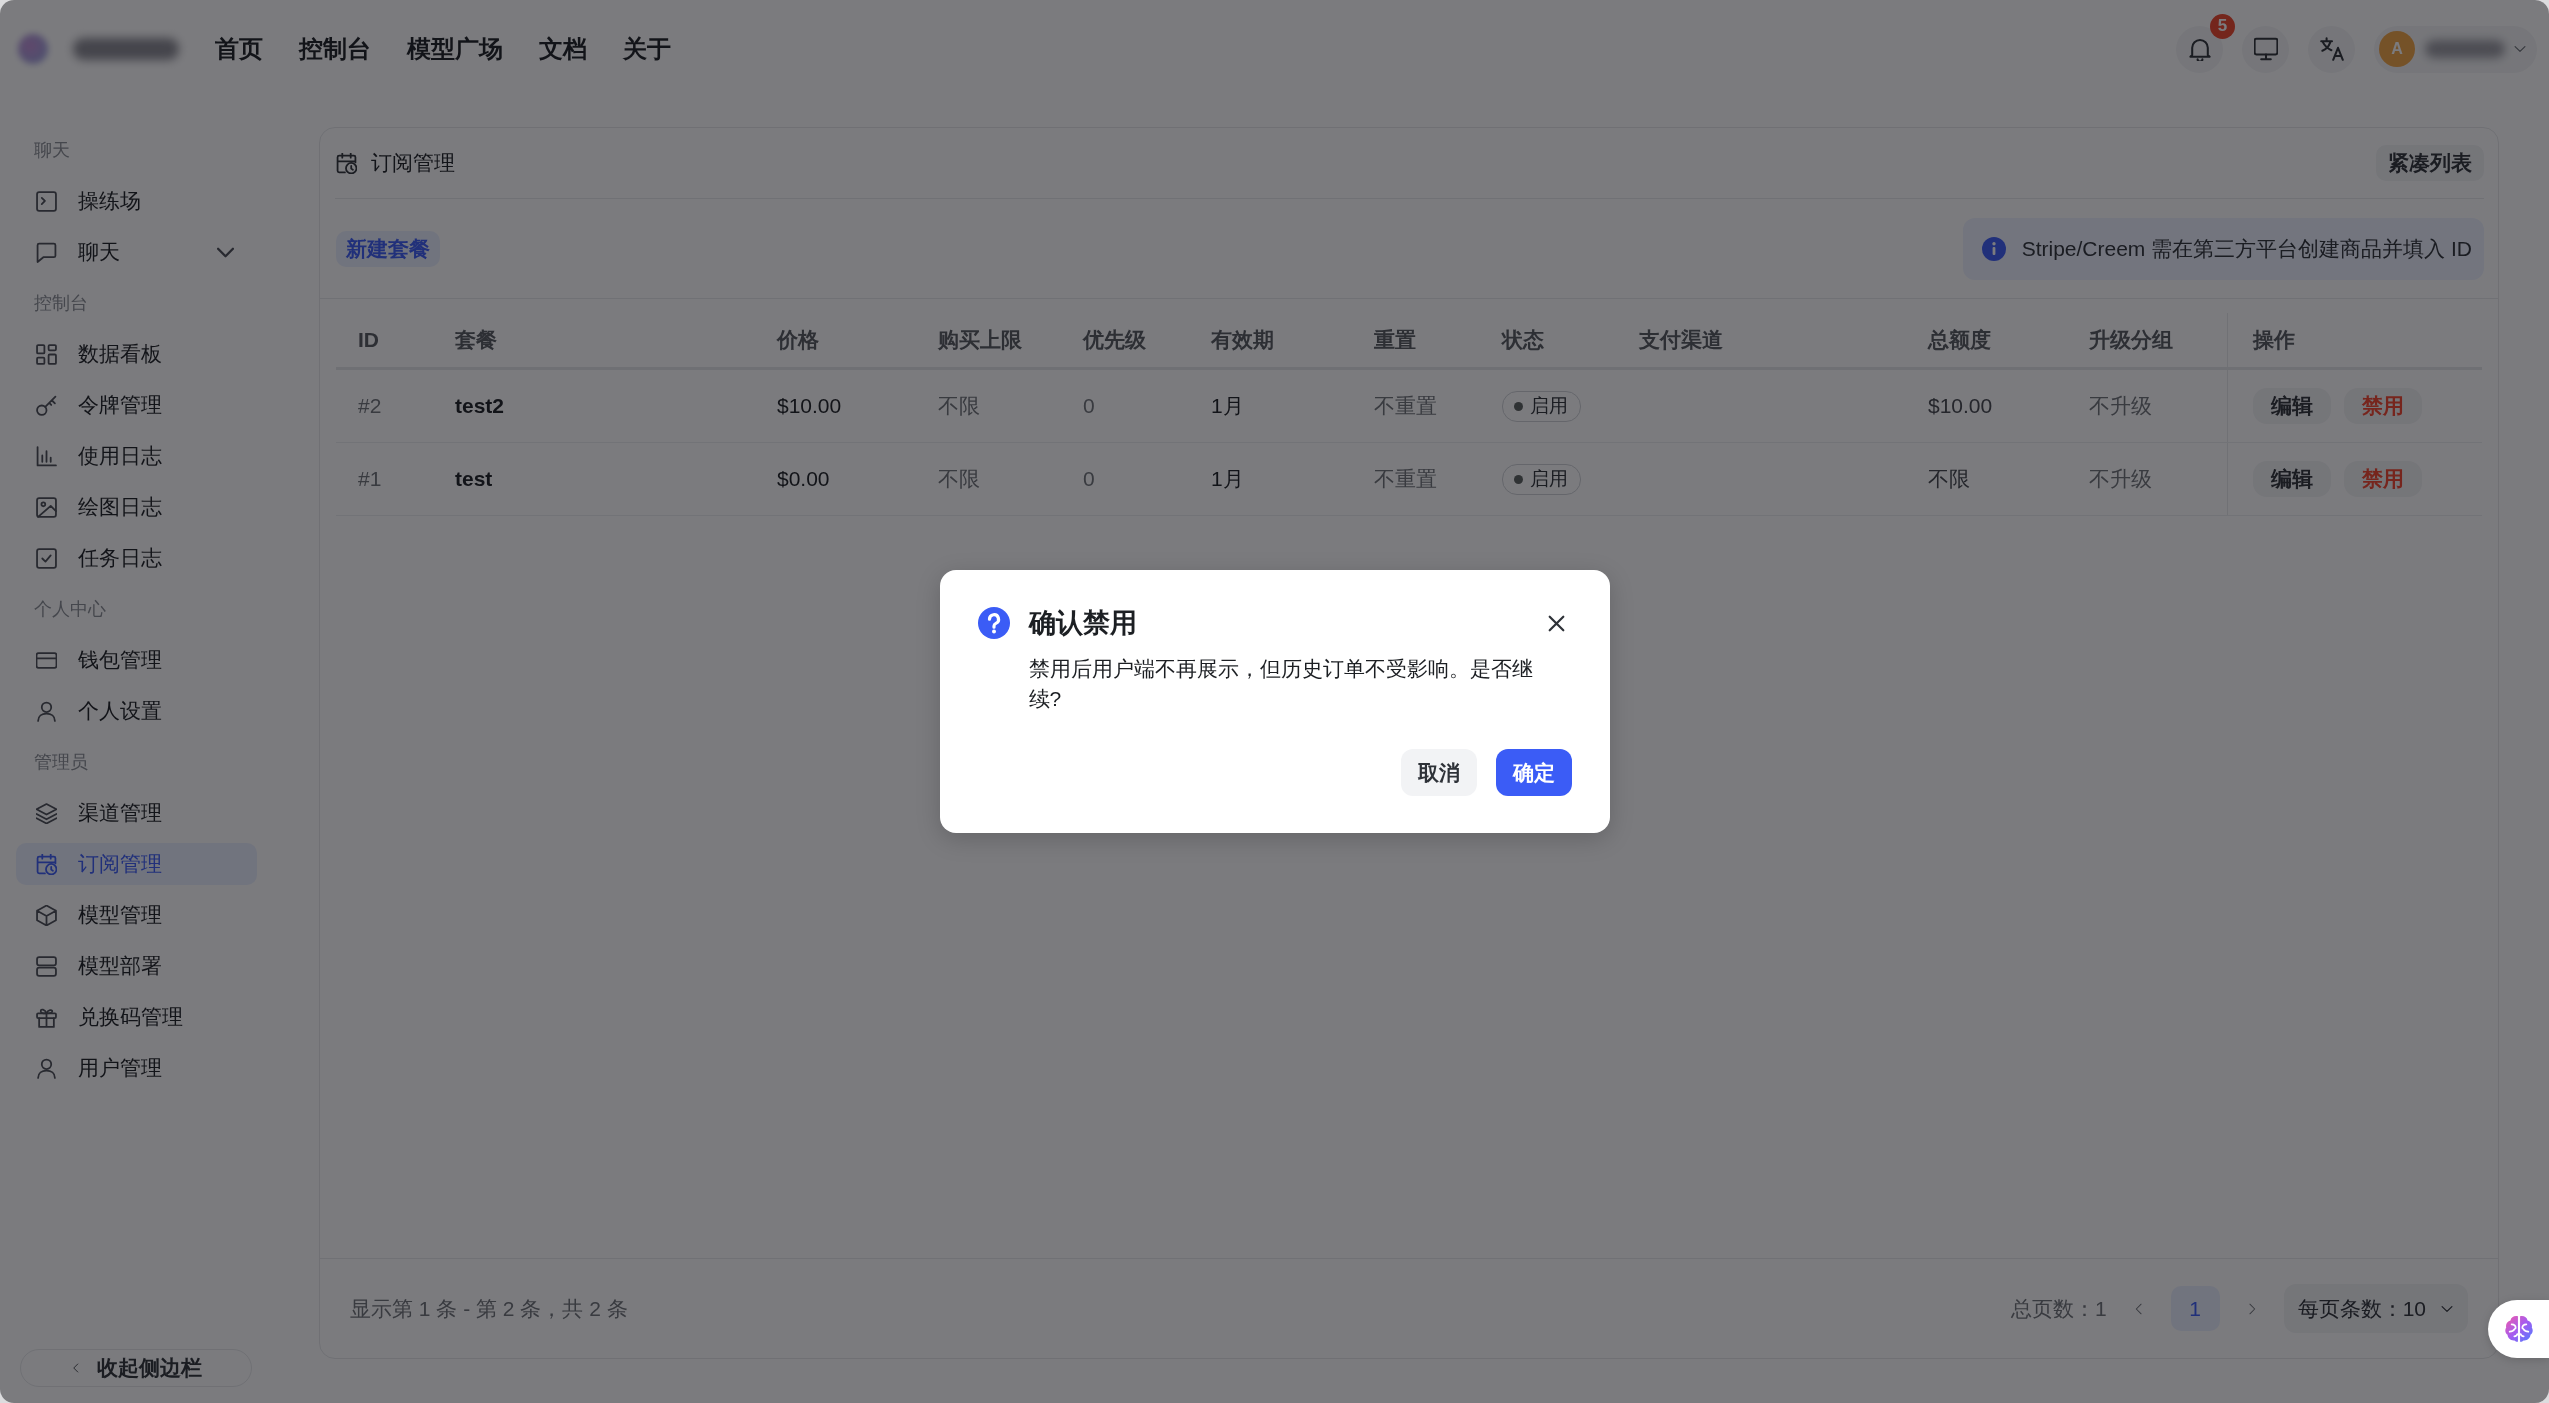 This screenshot has height=1403, width=2549. What do you see at coordinates (46, 1017) in the screenshot?
I see `gift-icon` at bounding box center [46, 1017].